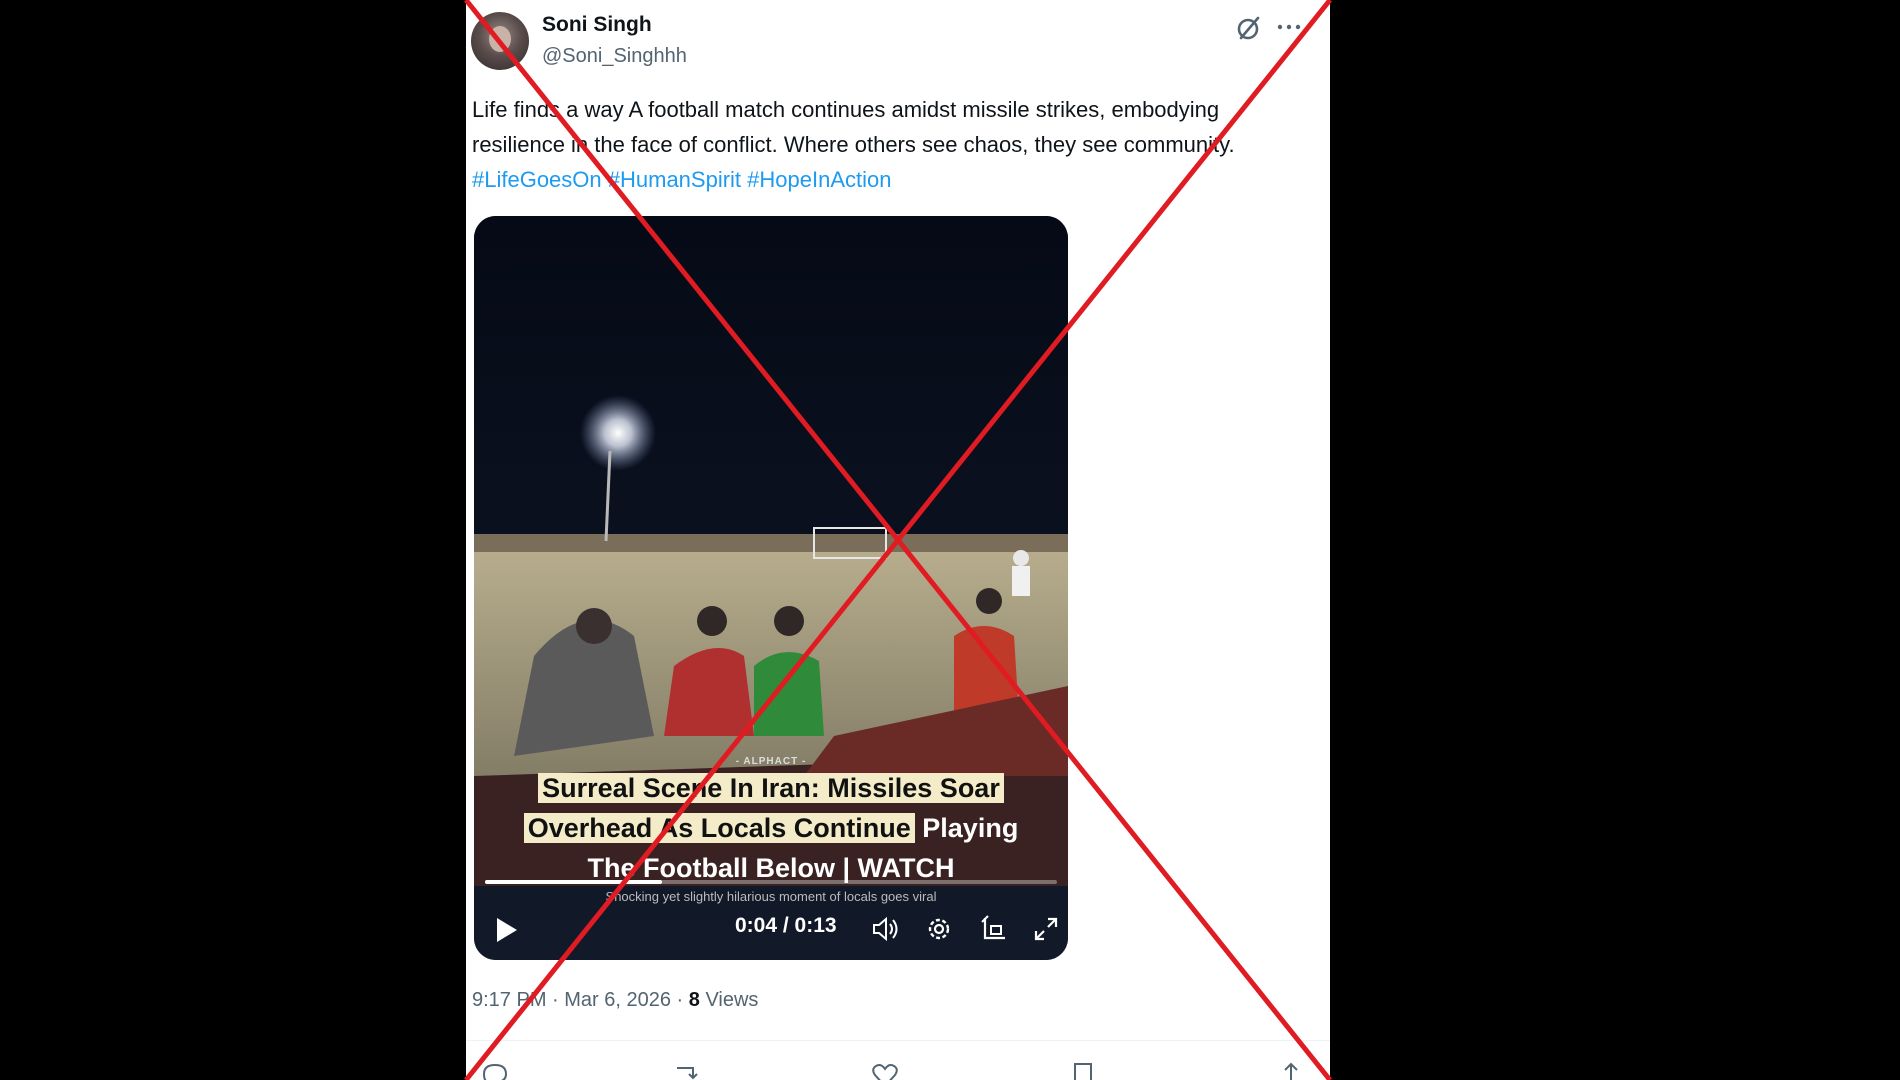 This screenshot has width=1900, height=1080. What do you see at coordinates (495, 1070) in the screenshot?
I see `reply-icon` at bounding box center [495, 1070].